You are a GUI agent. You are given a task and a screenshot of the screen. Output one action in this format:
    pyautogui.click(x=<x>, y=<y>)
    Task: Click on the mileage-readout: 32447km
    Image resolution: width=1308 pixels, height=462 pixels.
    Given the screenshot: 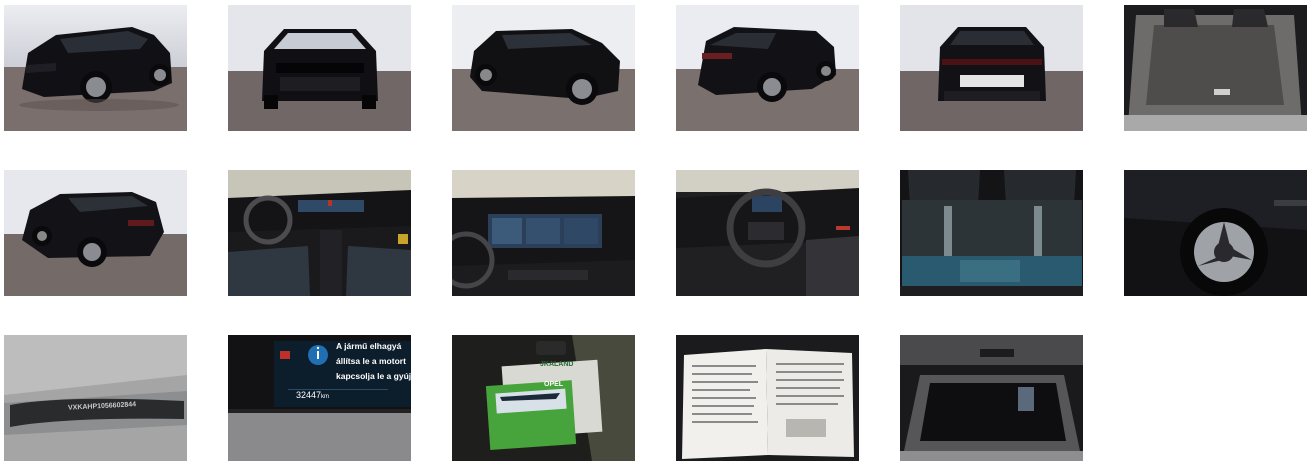 What is the action you would take?
    pyautogui.click(x=312, y=395)
    